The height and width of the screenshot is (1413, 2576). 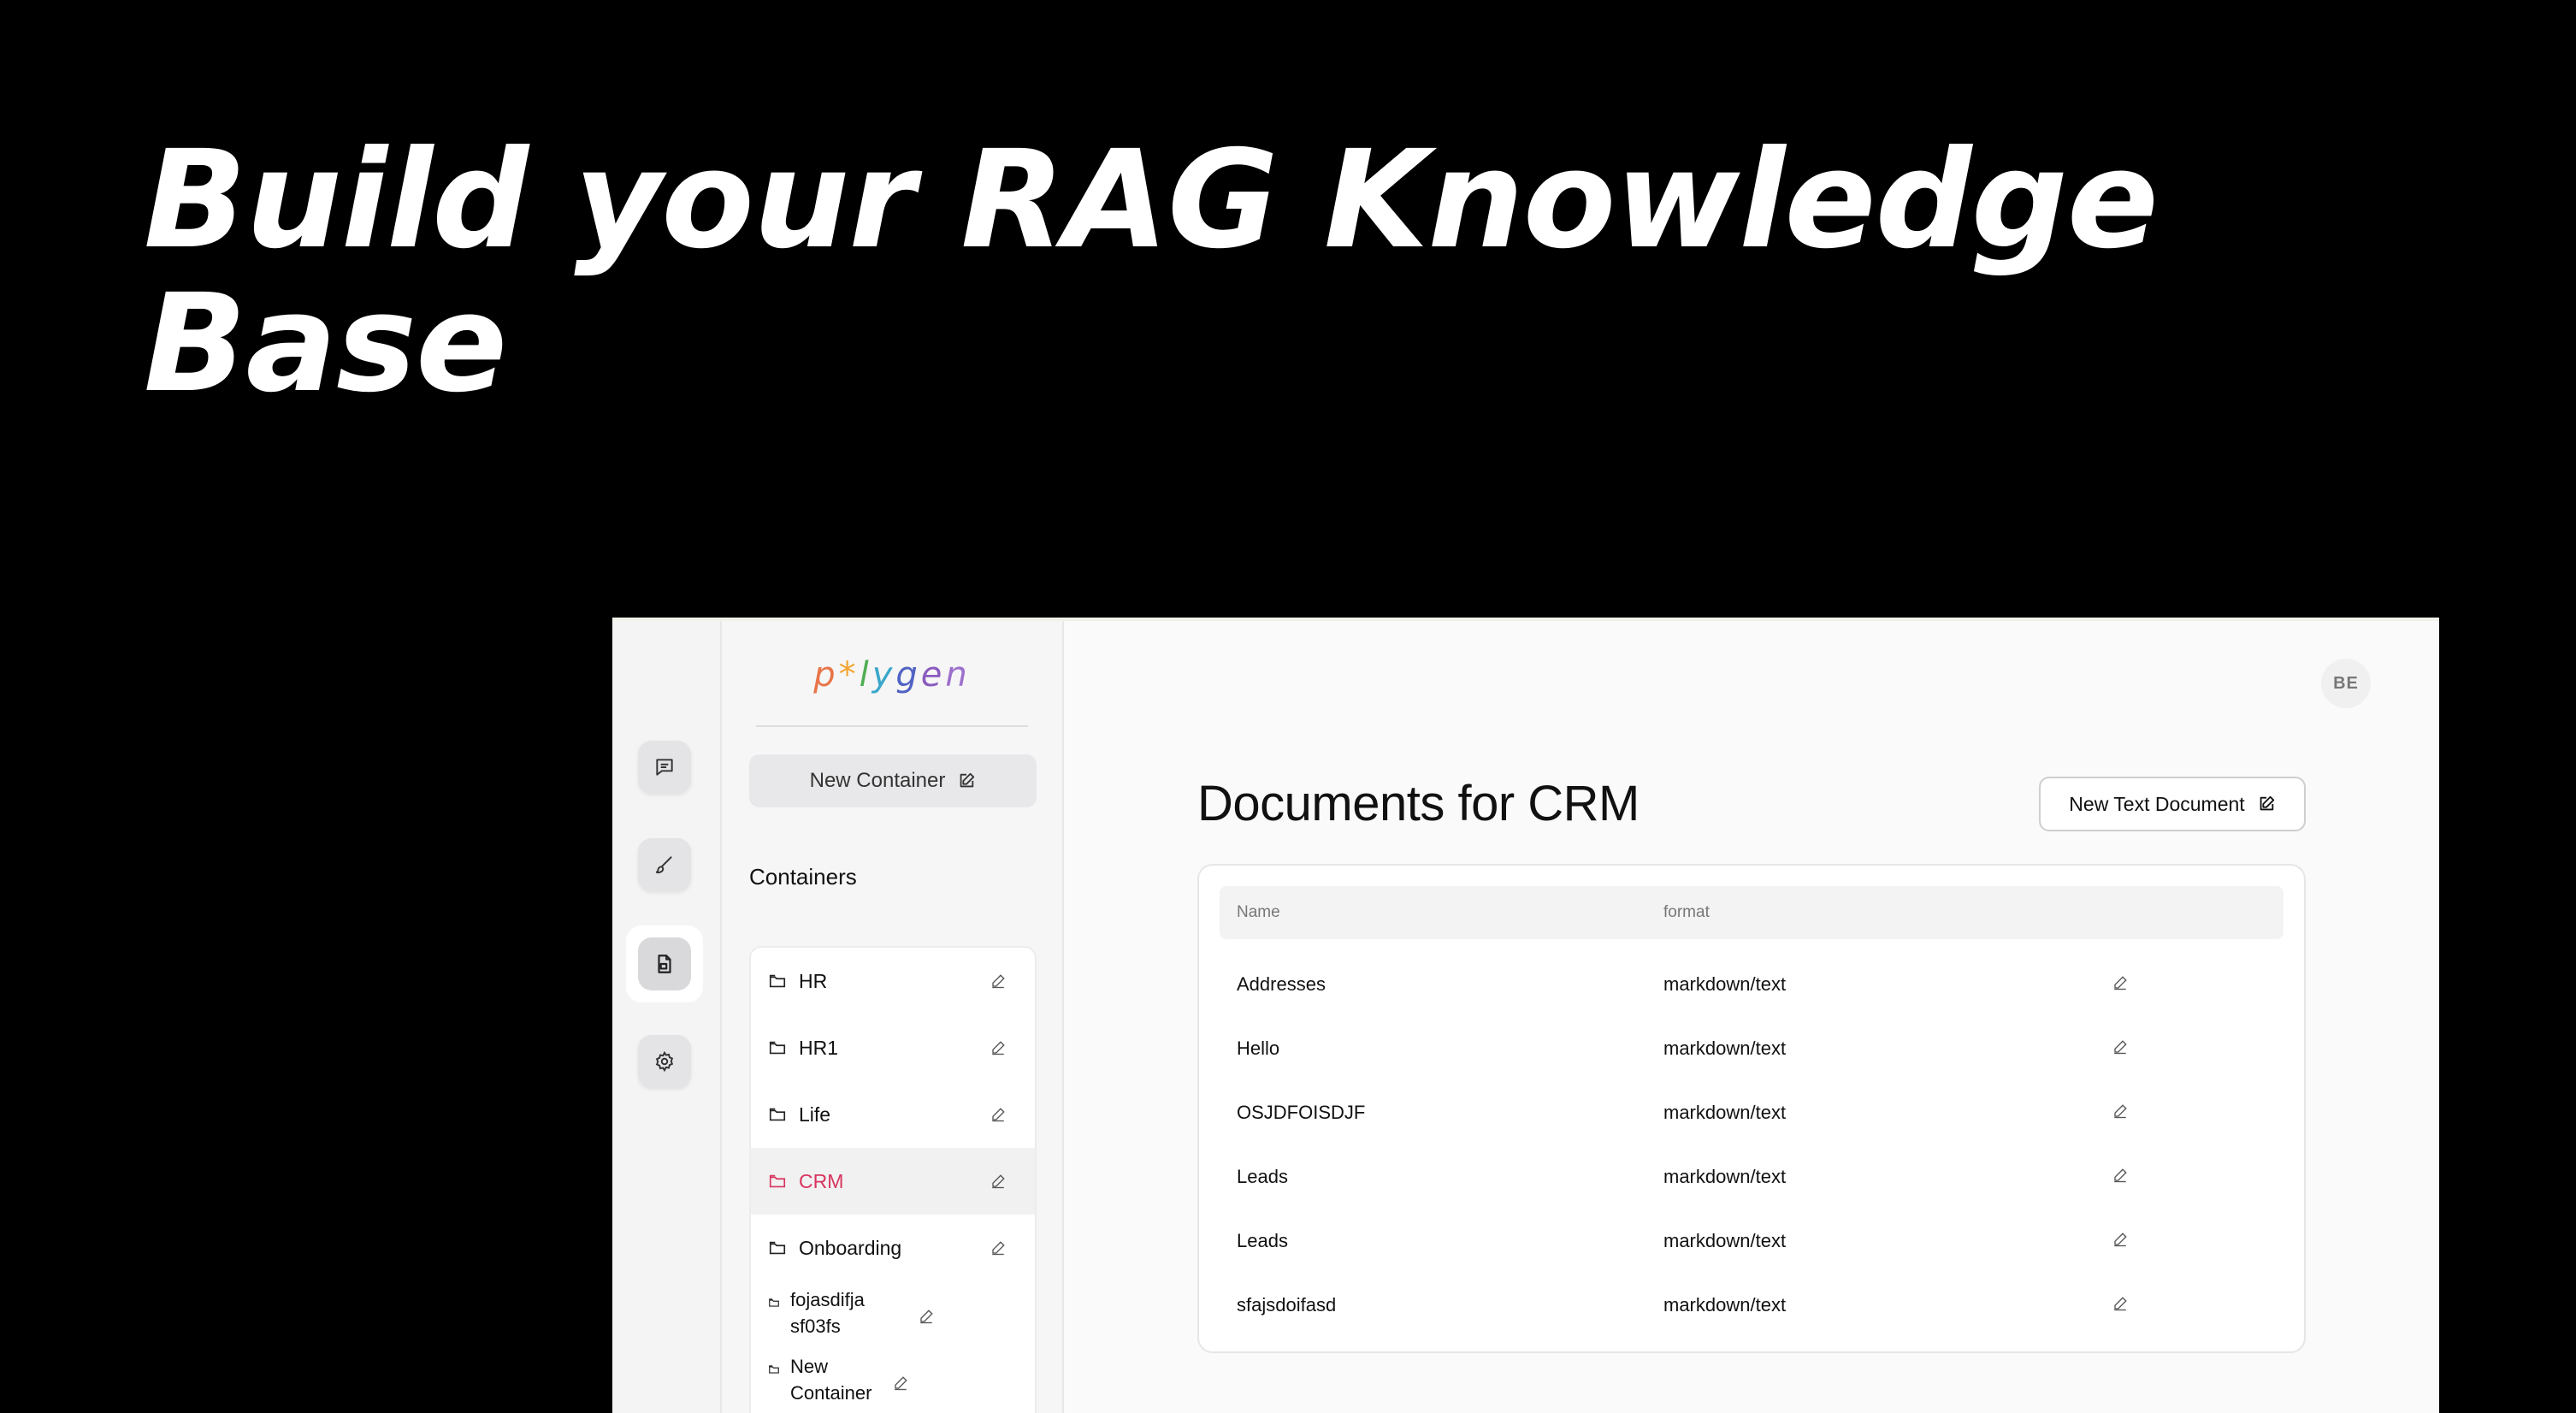 What do you see at coordinates (893, 981) in the screenshot?
I see `container-item-hr: HR` at bounding box center [893, 981].